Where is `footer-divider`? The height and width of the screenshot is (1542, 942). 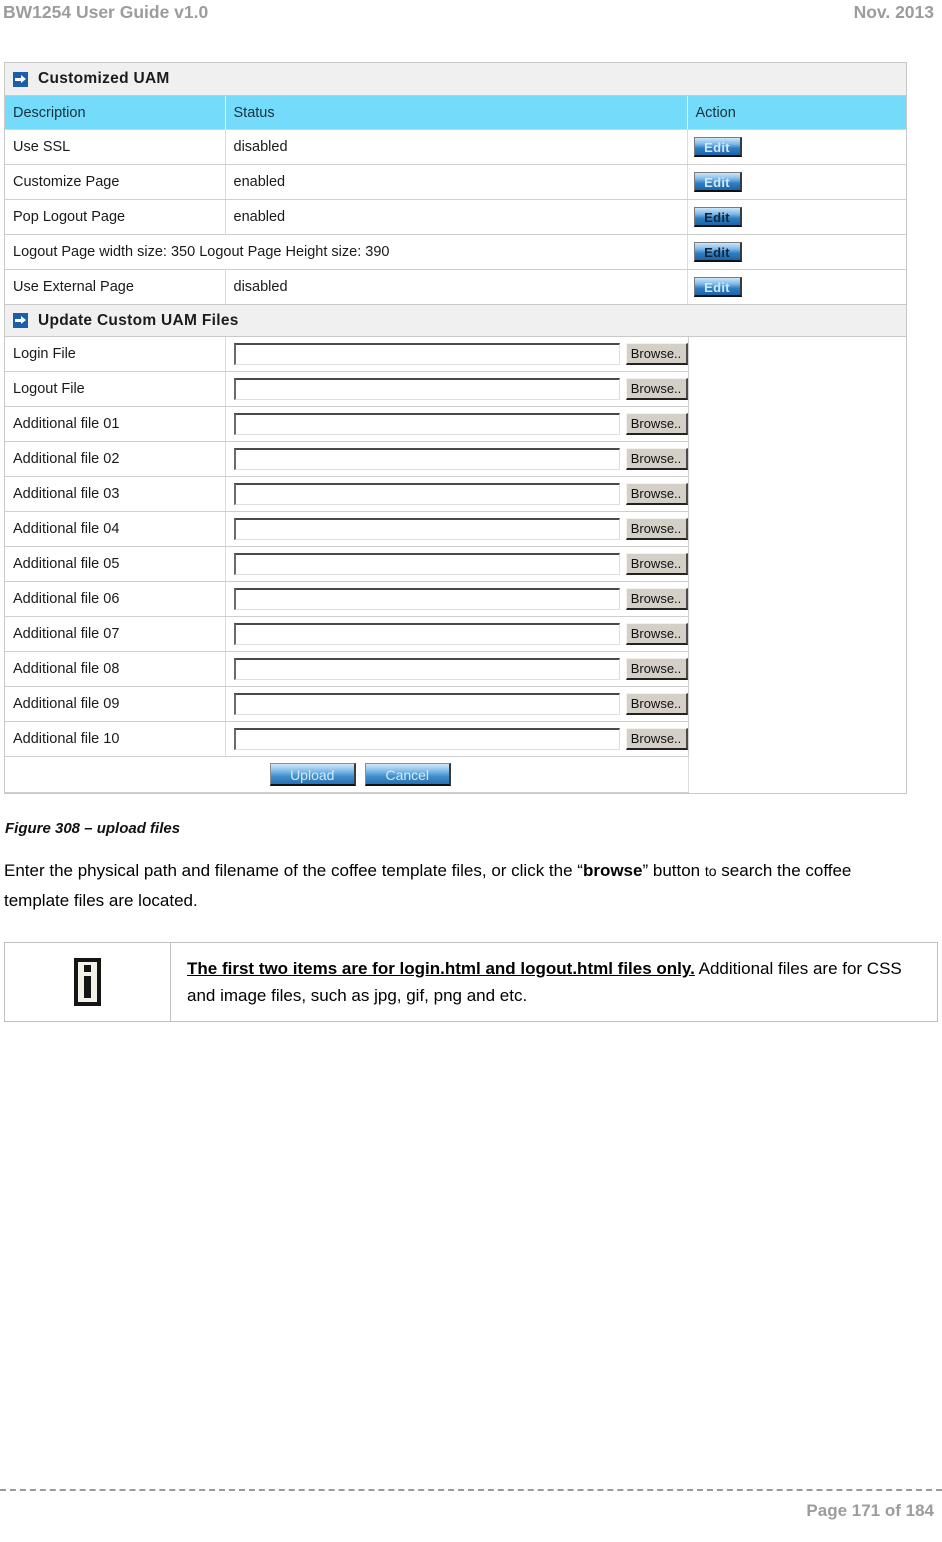
footer-divider is located at coordinates (471, 1490).